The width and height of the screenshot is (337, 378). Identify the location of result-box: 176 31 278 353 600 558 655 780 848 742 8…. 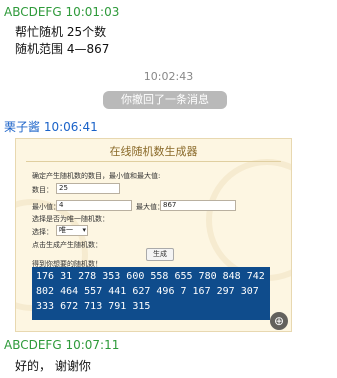
(151, 293).